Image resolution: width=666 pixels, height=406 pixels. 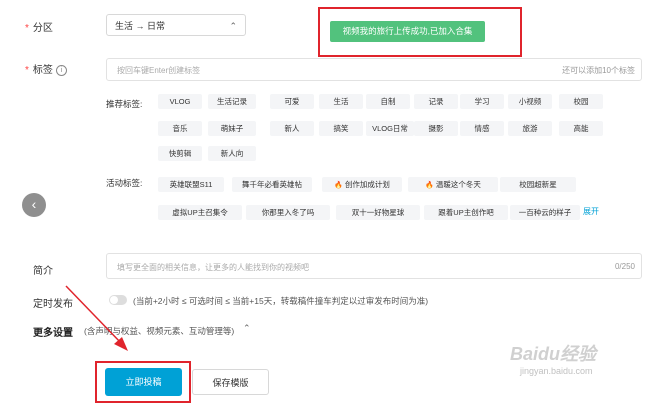 I want to click on recommended-tag: 记录, so click(x=436, y=101).